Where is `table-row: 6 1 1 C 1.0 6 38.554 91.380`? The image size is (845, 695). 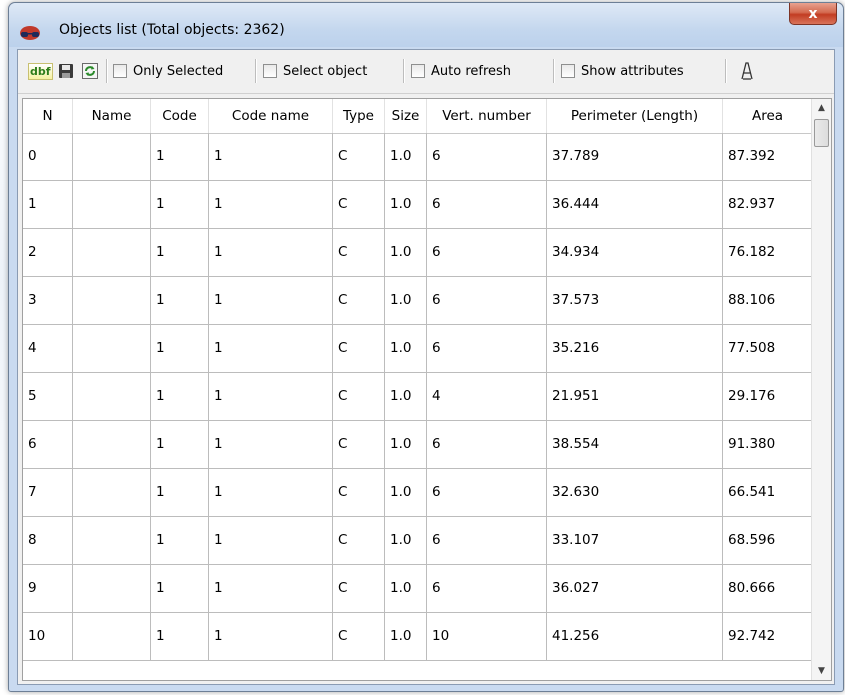
table-row: 6 1 1 C 1.0 6 38.554 91.380 is located at coordinates (418, 445).